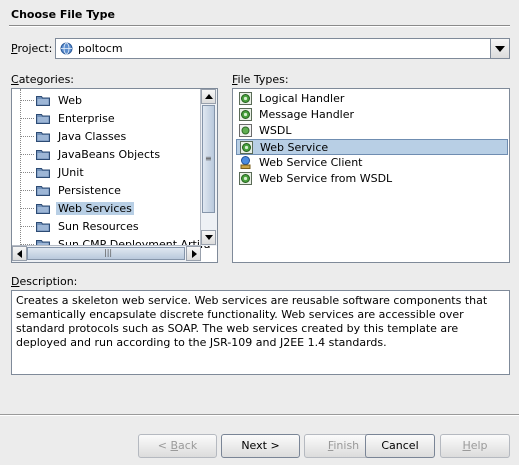 The width and height of the screenshot is (519, 465). What do you see at coordinates (245, 162) in the screenshot?
I see `web-service-client-icon` at bounding box center [245, 162].